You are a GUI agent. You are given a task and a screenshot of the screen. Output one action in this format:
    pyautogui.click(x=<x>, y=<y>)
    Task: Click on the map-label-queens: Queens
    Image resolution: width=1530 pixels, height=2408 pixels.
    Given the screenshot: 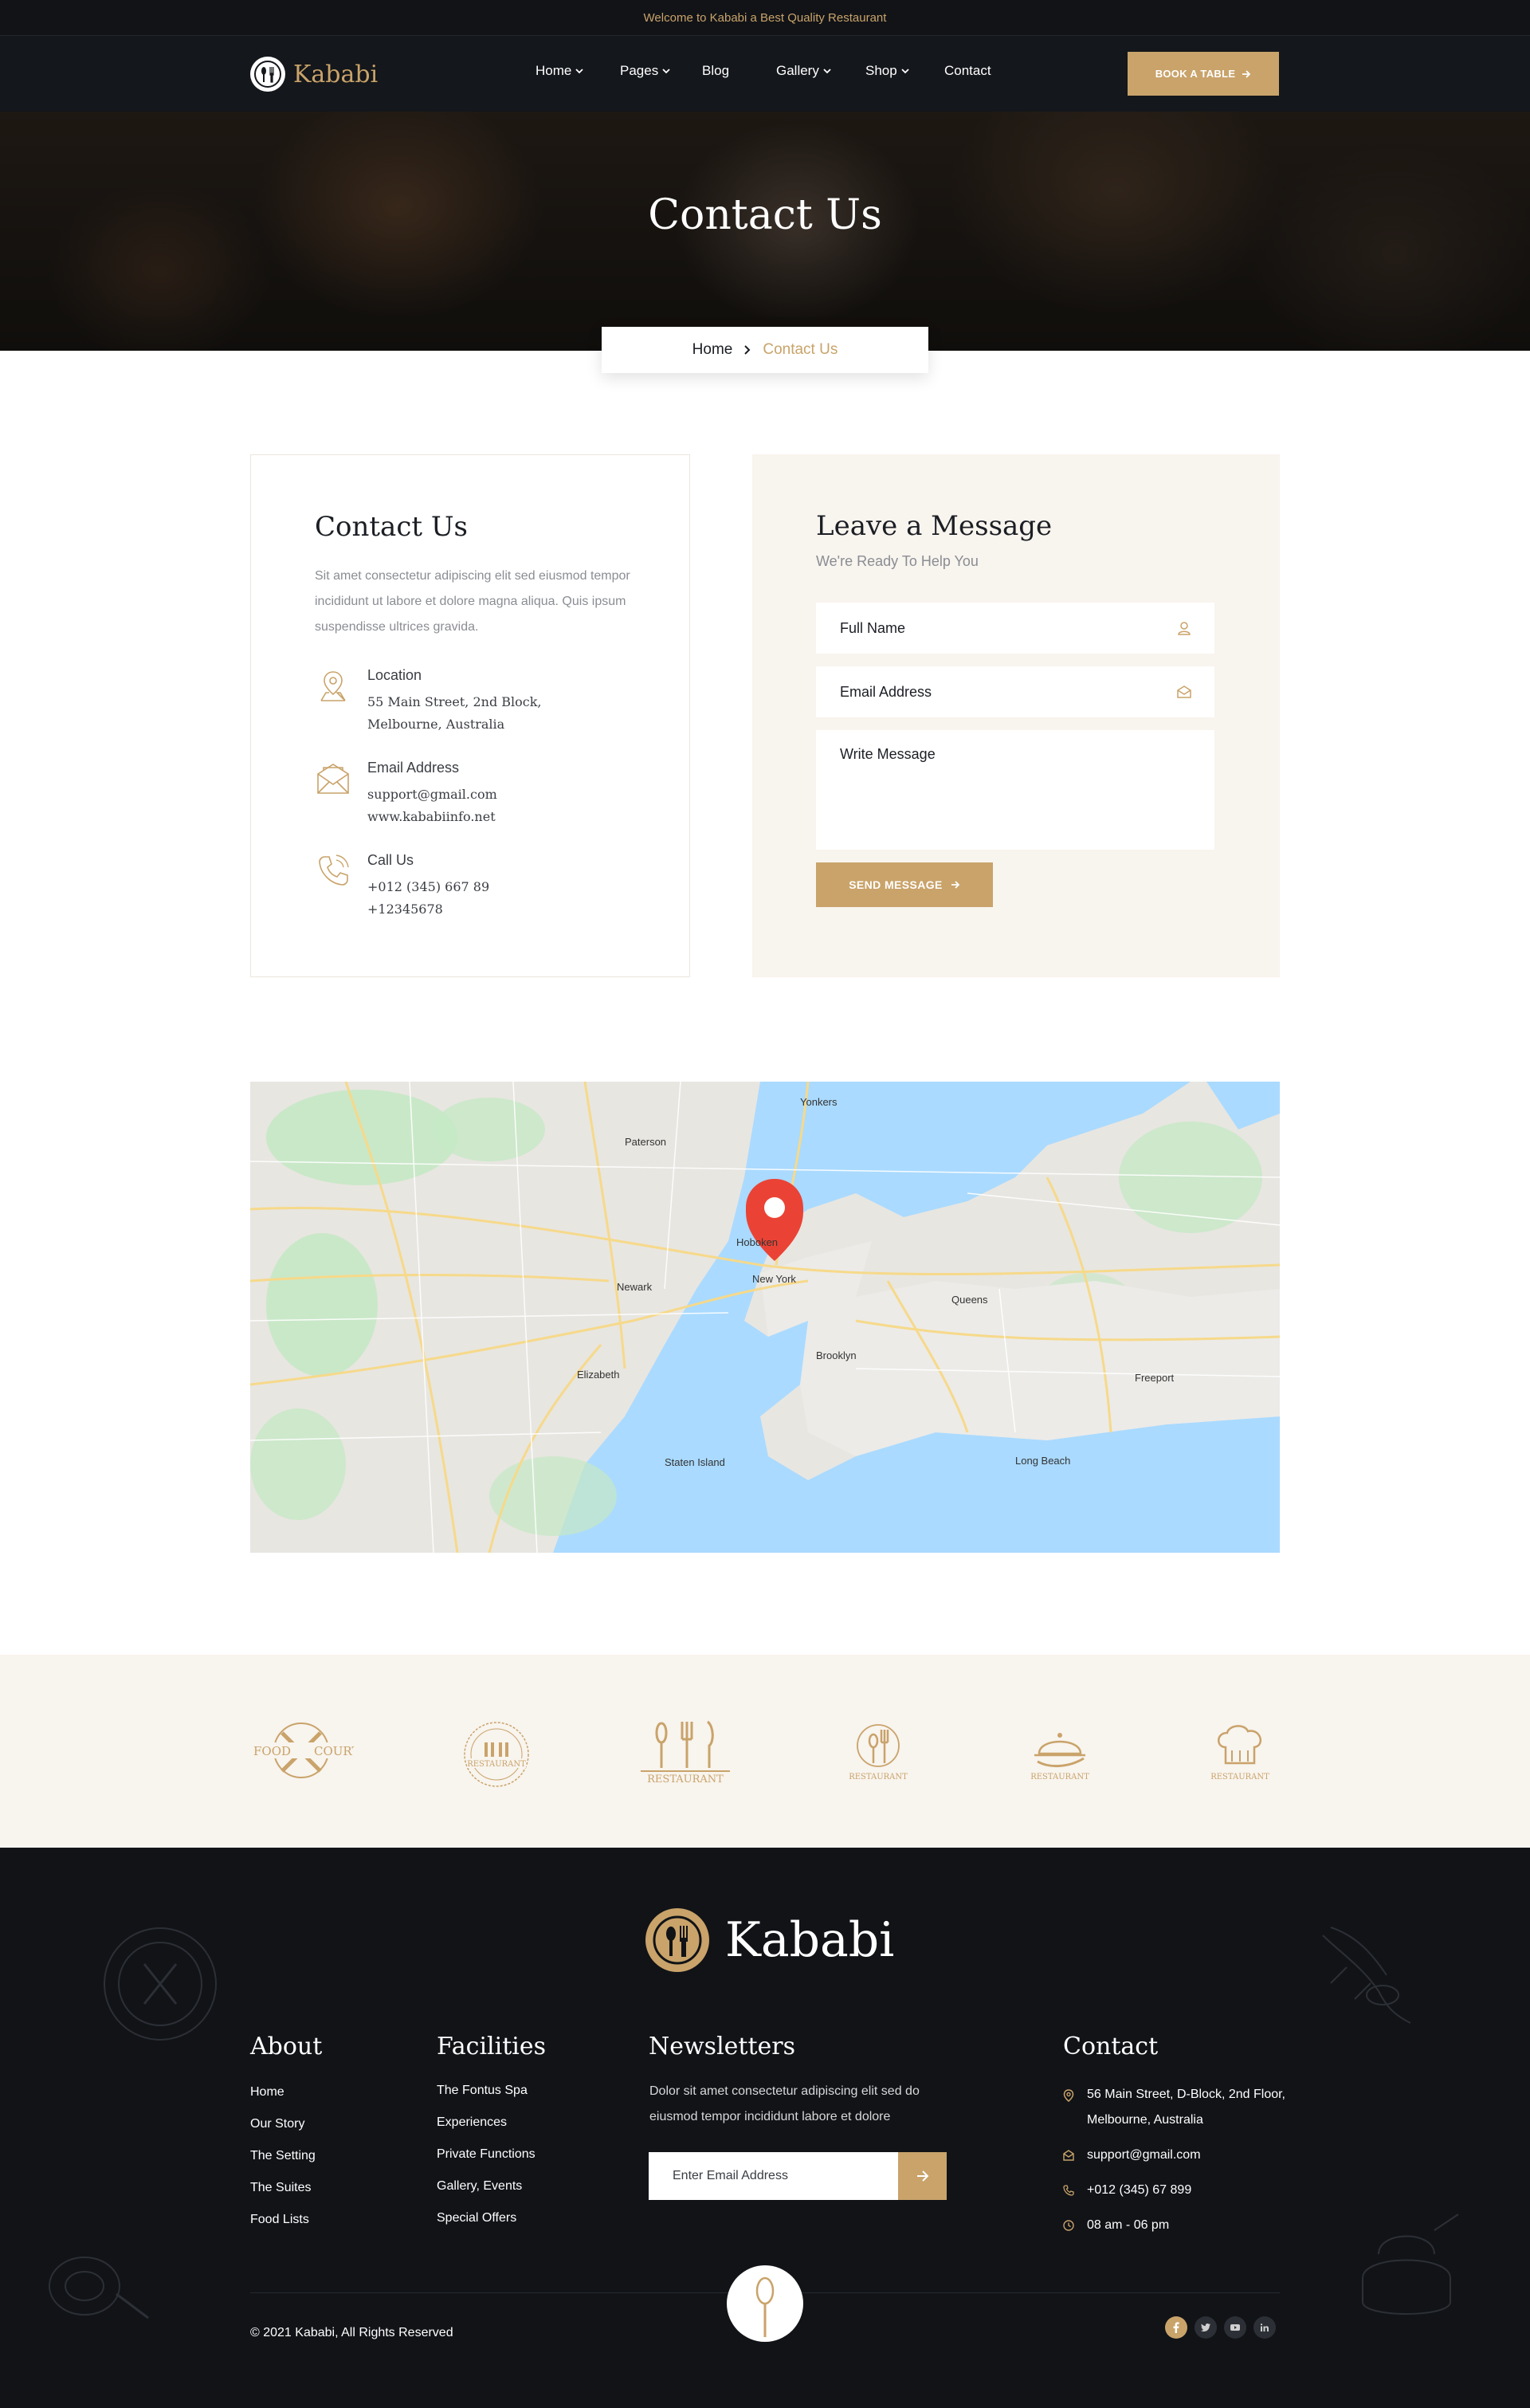 What is the action you would take?
    pyautogui.click(x=969, y=1300)
    